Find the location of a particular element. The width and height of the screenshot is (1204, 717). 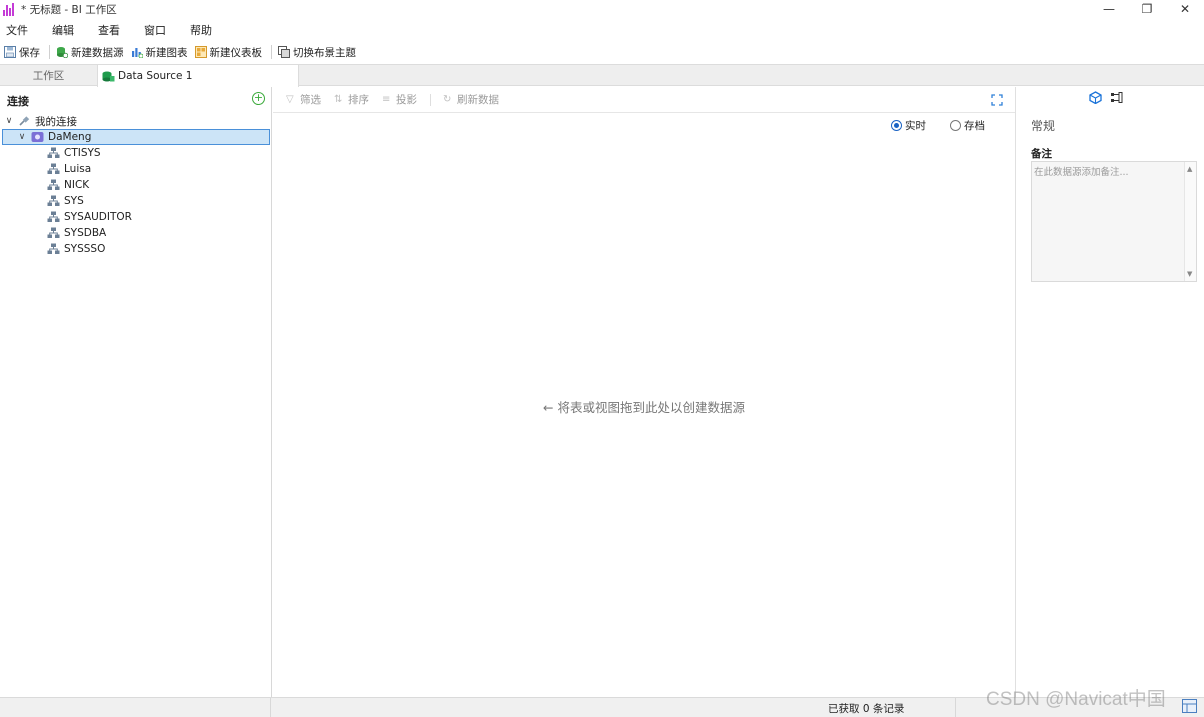

tree-schema-item: NICK is located at coordinates (68, 185).